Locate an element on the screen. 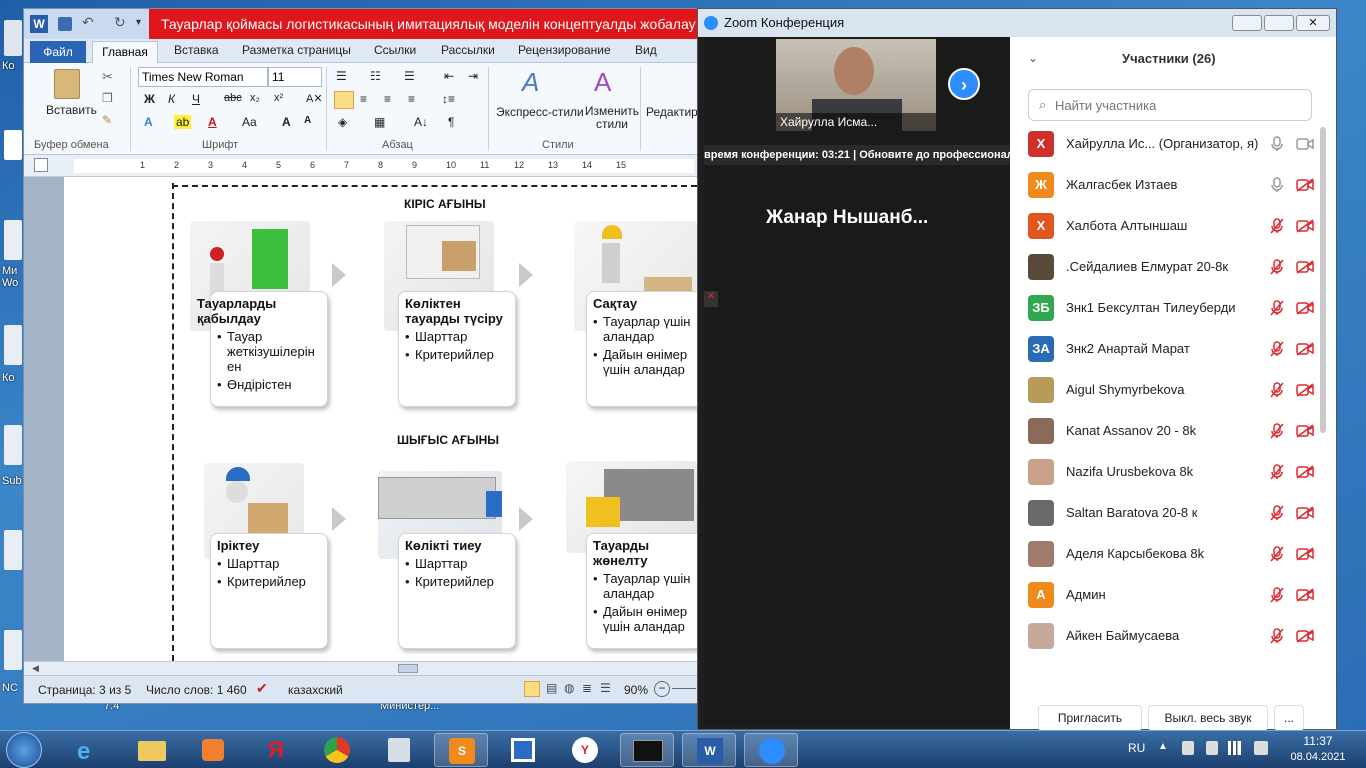  desktop-icon-label: Ко is located at coordinates (8, 378).